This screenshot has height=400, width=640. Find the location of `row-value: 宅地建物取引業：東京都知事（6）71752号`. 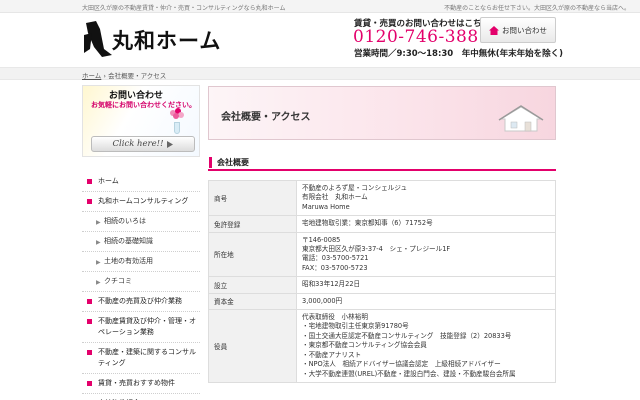

row-value: 宅地建物取引業：東京都知事（6）71752号 is located at coordinates (426, 224).